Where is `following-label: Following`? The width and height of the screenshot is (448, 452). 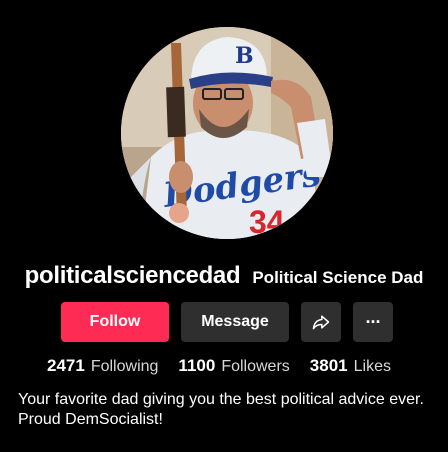
following-label: Following is located at coordinates (124, 366).